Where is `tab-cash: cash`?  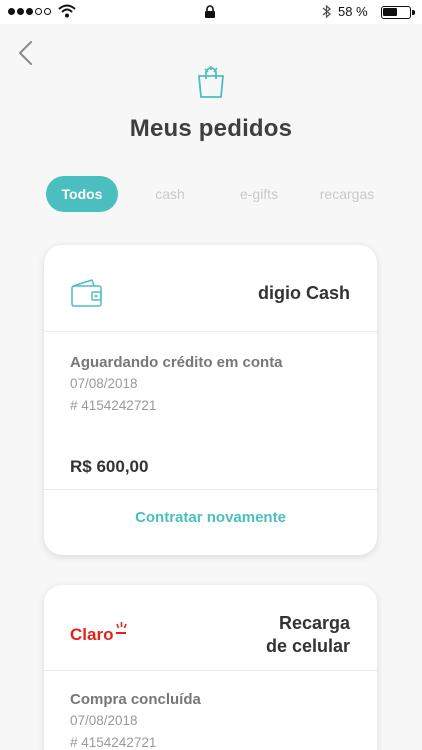 tab-cash: cash is located at coordinates (170, 194).